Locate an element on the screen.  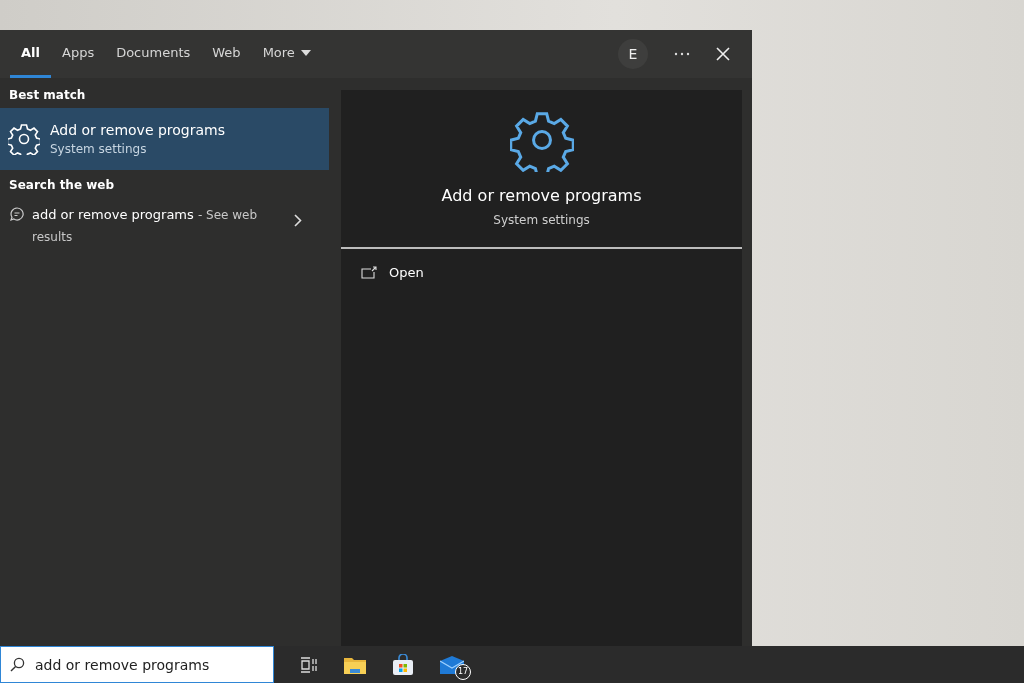
section-heading: Best match is located at coordinates (47, 95).